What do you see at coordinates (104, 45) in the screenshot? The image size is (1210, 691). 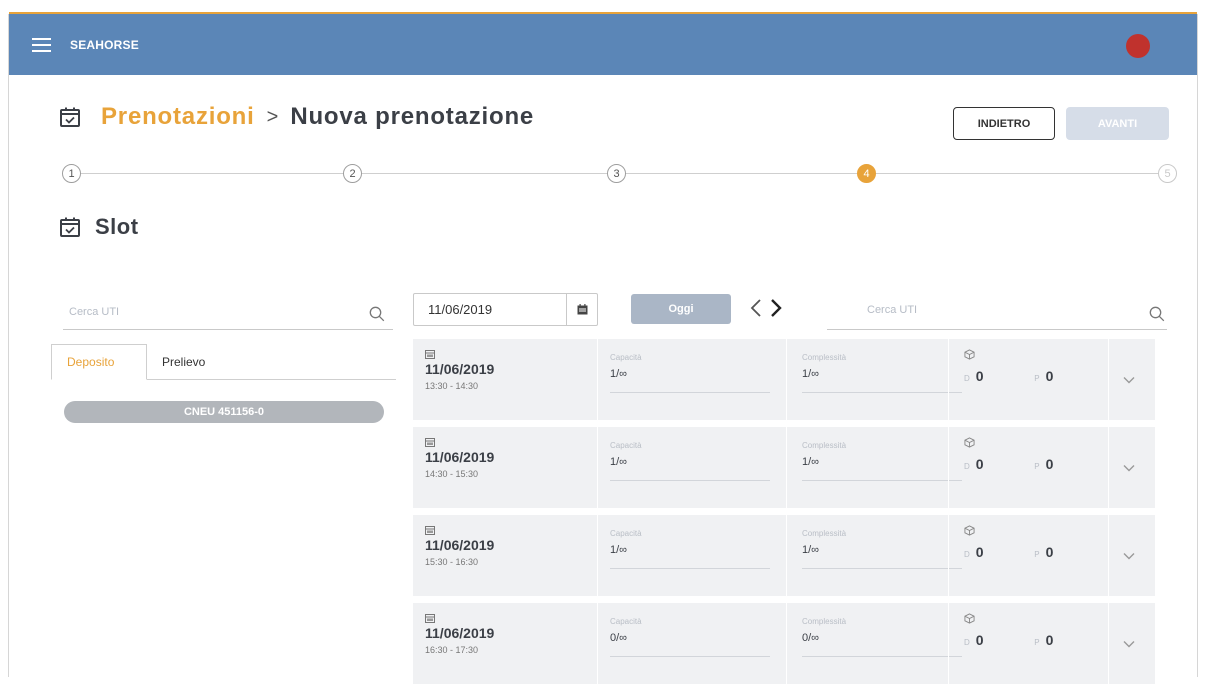 I see `brand-label: SEAHORSE` at bounding box center [104, 45].